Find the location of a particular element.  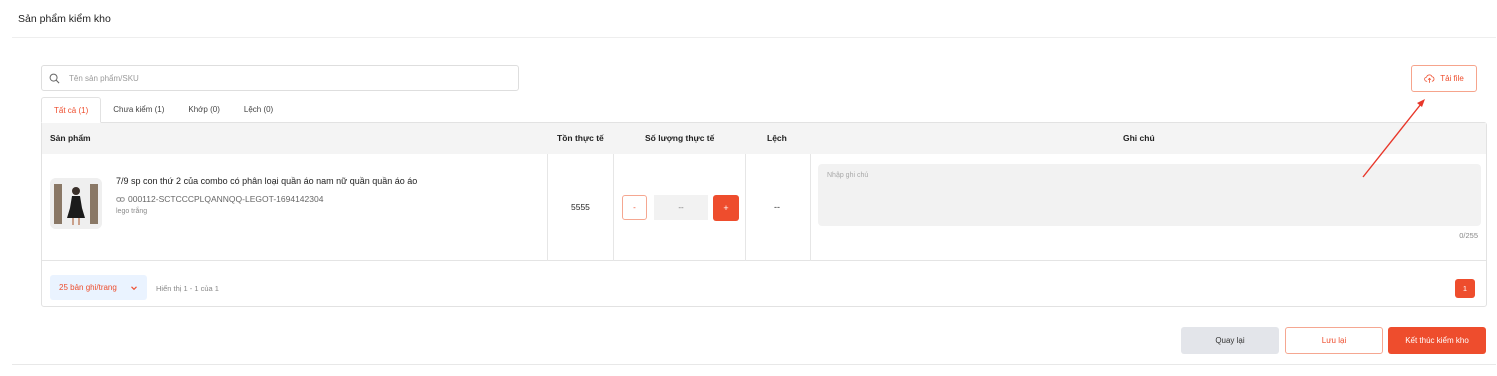

back-button: Quay lại is located at coordinates (1230, 340).